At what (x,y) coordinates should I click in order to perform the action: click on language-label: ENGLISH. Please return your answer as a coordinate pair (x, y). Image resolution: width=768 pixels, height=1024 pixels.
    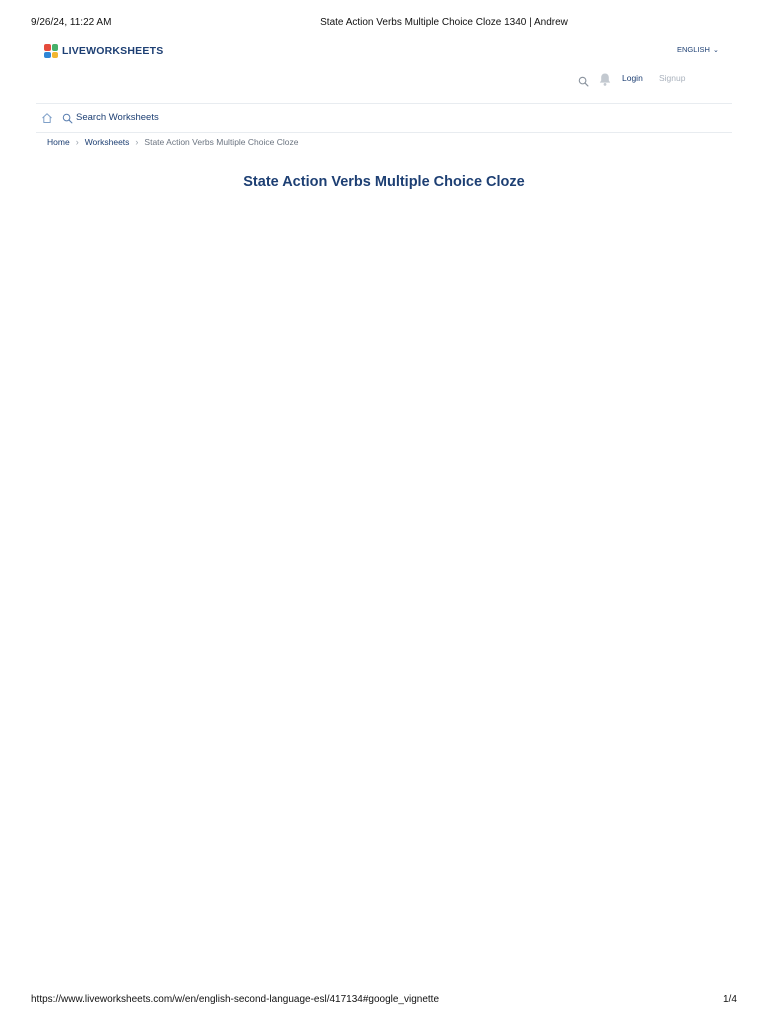
    Looking at the image, I should click on (693, 49).